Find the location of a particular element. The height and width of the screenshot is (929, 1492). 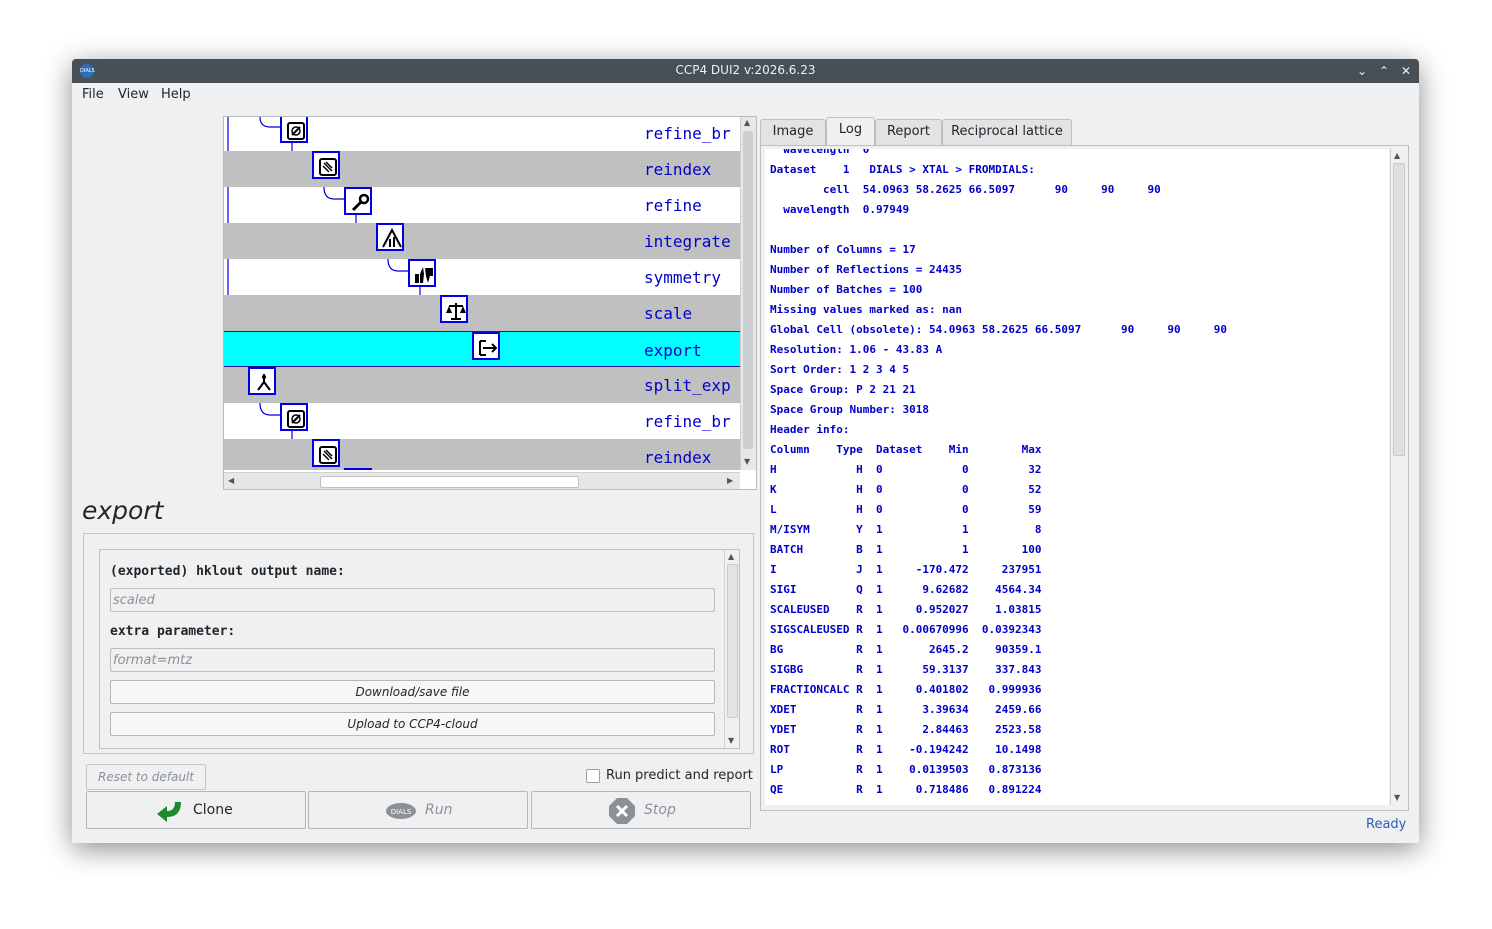

tree-row-label: split_exp is located at coordinates (687, 385).